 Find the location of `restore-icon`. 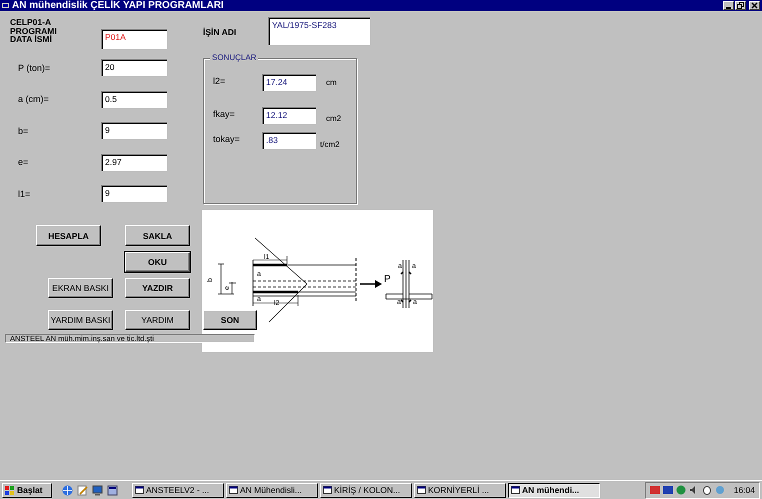

restore-icon is located at coordinates (740, 5).